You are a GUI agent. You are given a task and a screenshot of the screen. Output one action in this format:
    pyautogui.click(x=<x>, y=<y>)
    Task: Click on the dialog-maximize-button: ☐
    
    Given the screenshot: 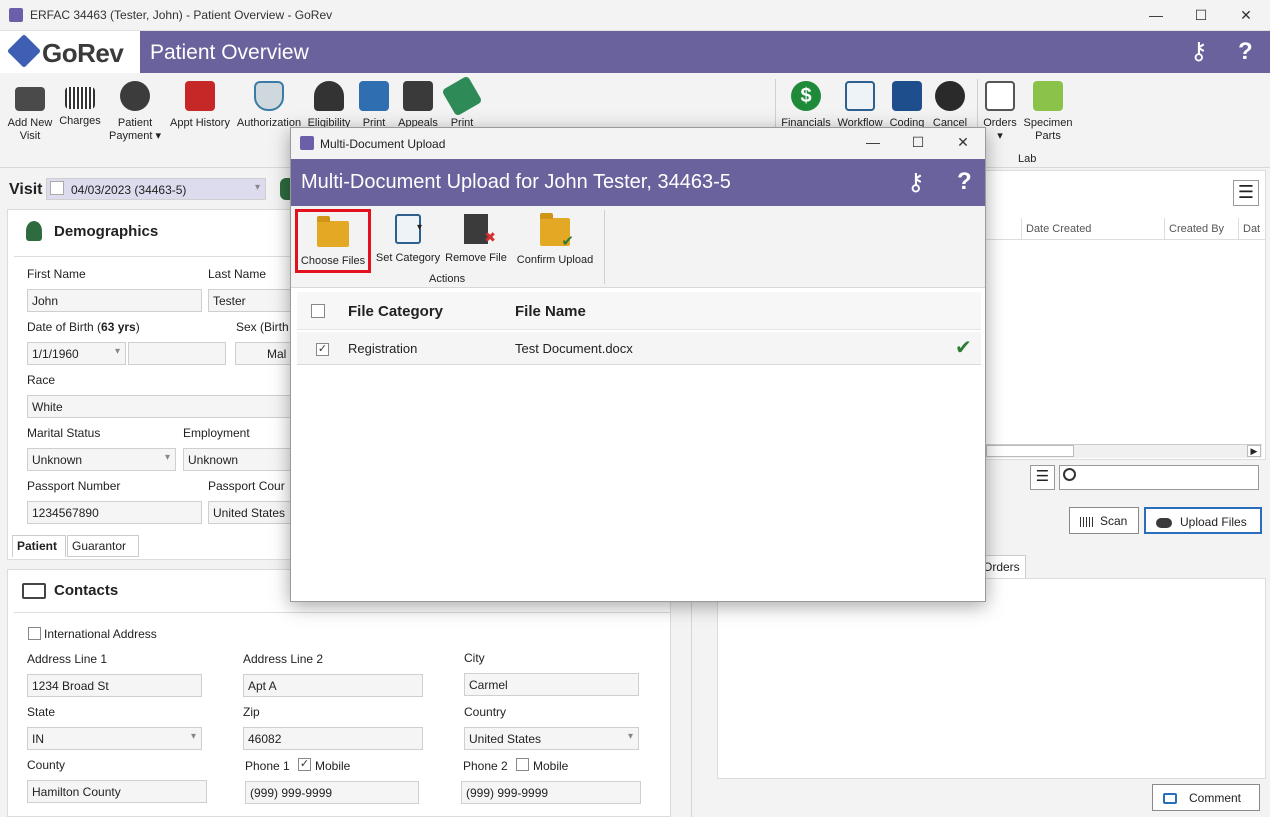 What is the action you would take?
    pyautogui.click(x=918, y=142)
    